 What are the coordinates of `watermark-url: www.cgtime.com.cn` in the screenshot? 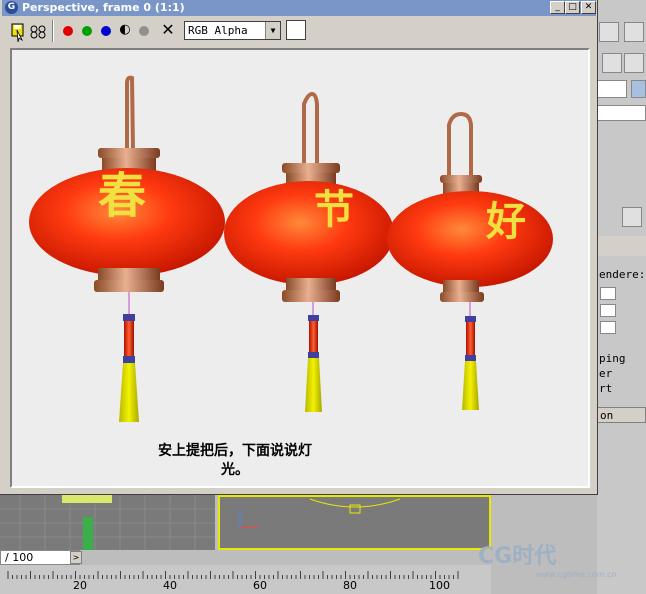 It's located at (576, 574).